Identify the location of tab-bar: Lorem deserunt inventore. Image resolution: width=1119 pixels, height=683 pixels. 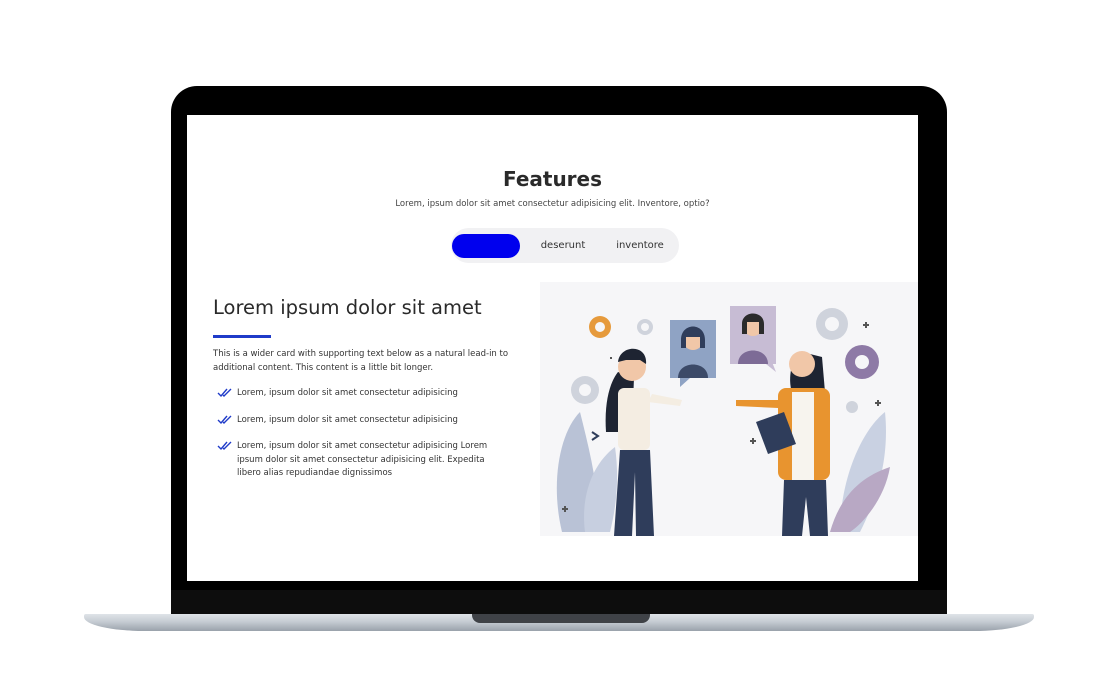
(565, 245).